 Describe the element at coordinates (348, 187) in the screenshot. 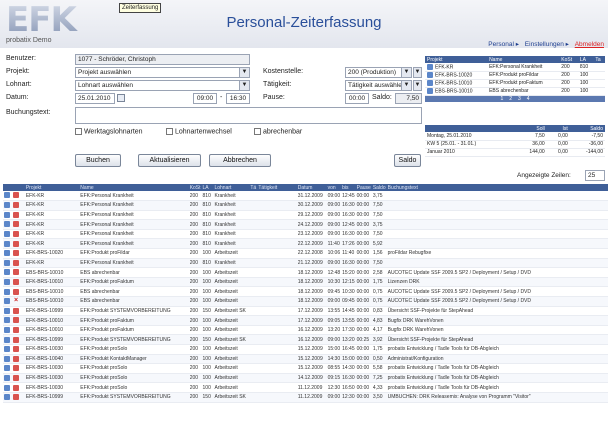

I see `main-col-header: bis` at that location.